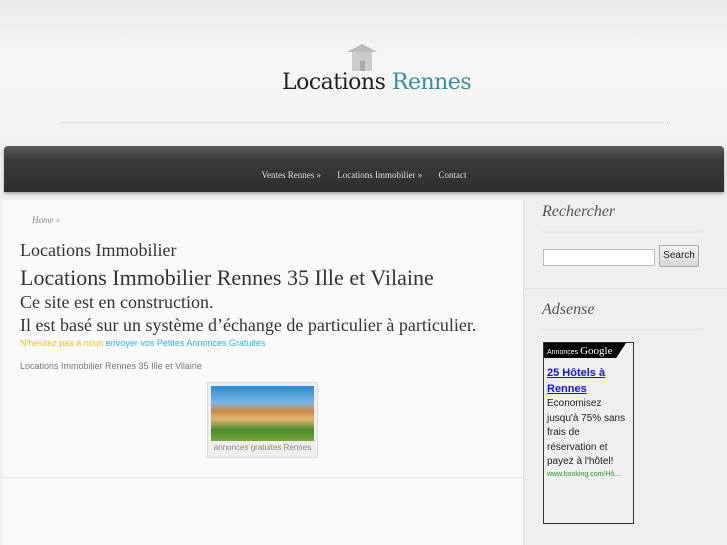  What do you see at coordinates (186, 343) in the screenshot?
I see `cta-link: envoyer vos Petites Annonces Gratuites` at bounding box center [186, 343].